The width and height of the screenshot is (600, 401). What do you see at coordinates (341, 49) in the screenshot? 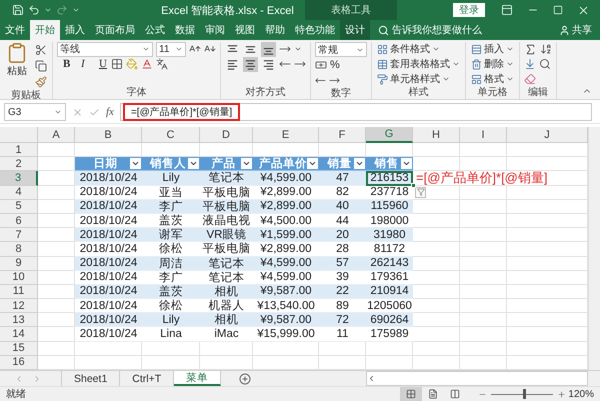
I see `number-format-dropdown: 常规` at bounding box center [341, 49].